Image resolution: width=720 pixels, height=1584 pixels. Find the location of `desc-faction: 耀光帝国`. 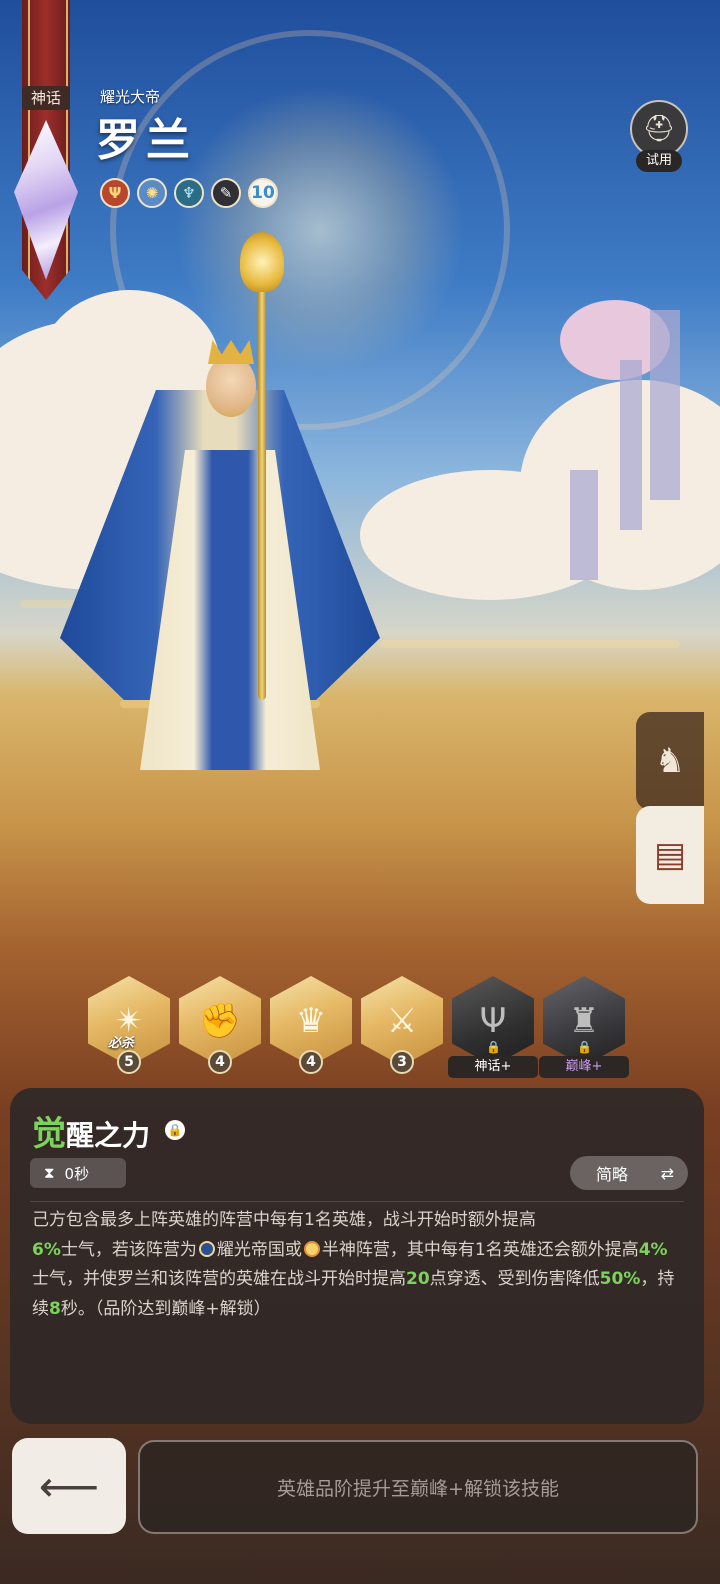

desc-faction: 耀光帝国 is located at coordinates (250, 1249).